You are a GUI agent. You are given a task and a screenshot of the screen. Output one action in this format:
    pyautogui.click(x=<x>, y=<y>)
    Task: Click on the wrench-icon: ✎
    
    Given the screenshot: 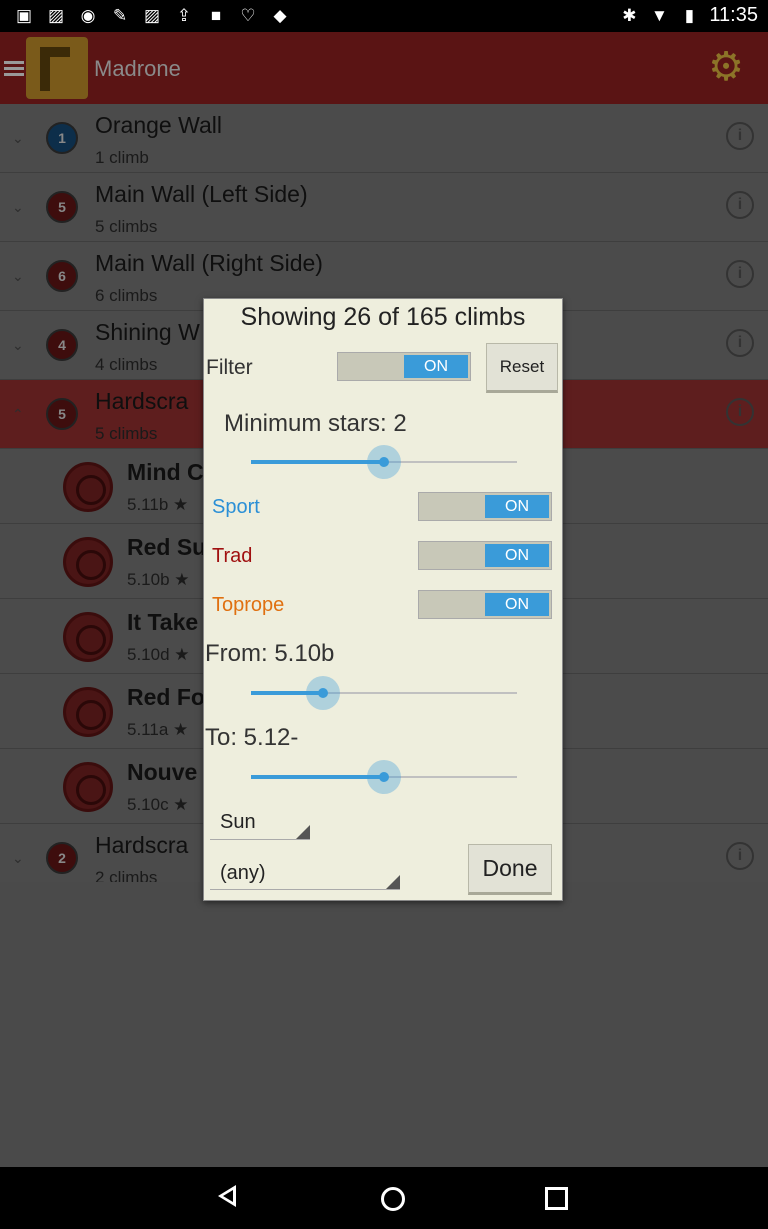 What is the action you would take?
    pyautogui.click(x=120, y=15)
    